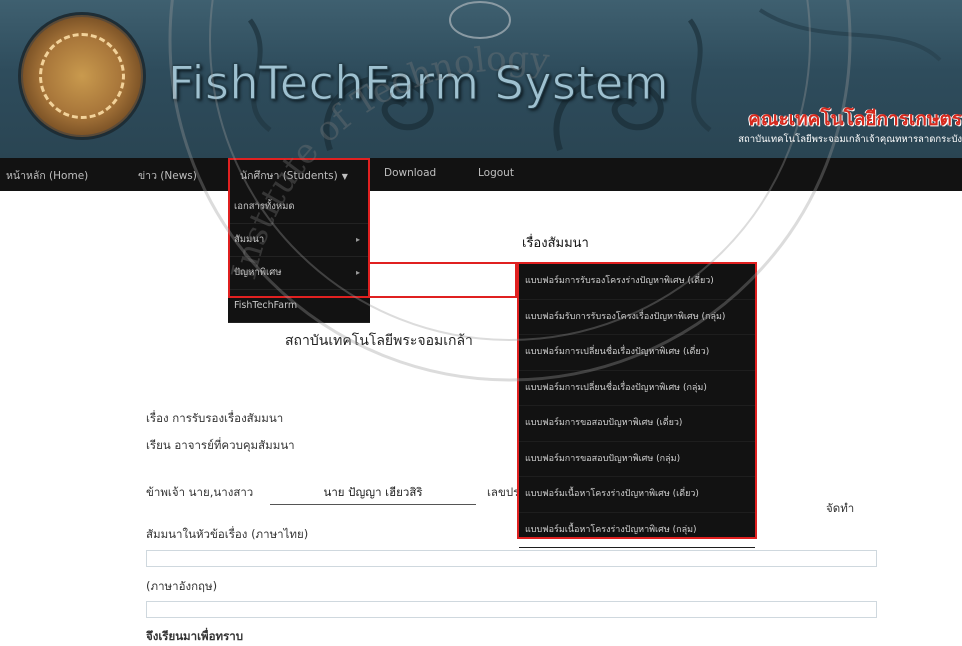  I want to click on seal-inner-ring, so click(82, 76).